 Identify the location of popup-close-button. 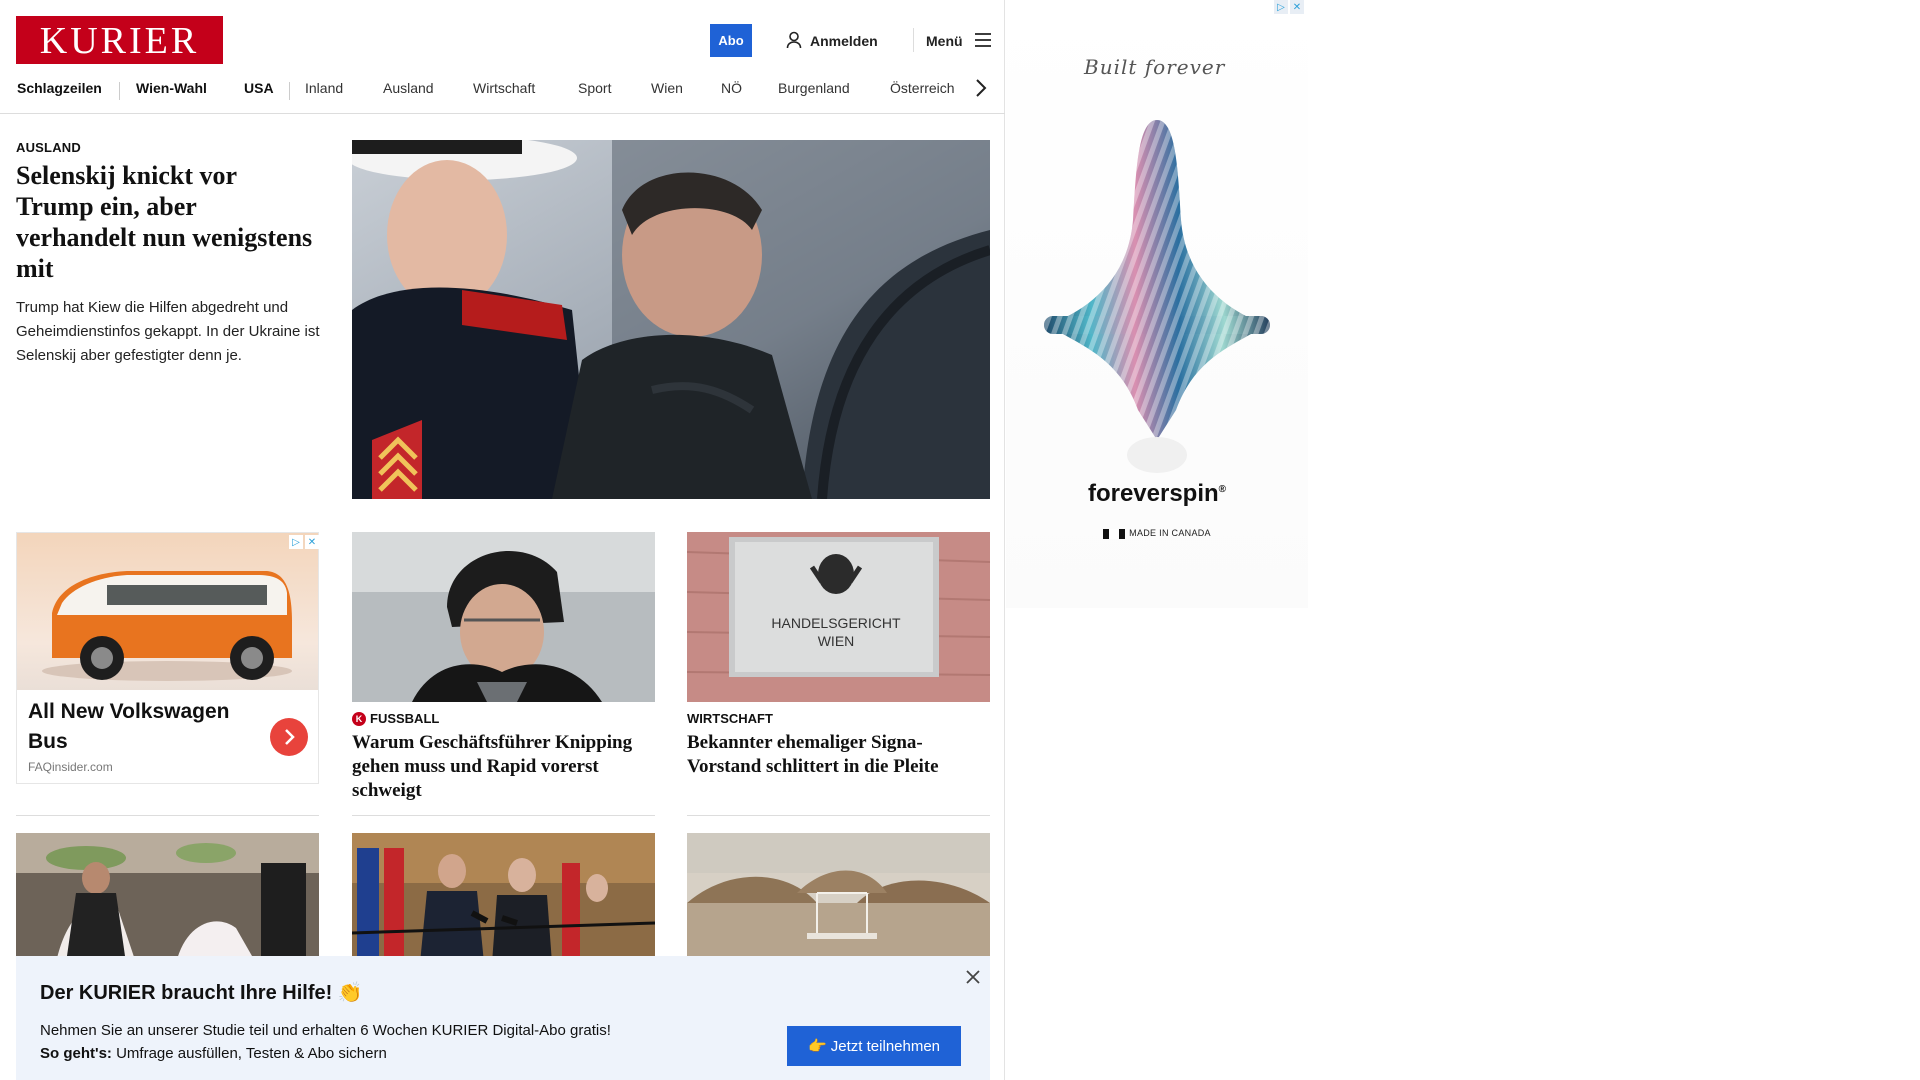
(973, 977).